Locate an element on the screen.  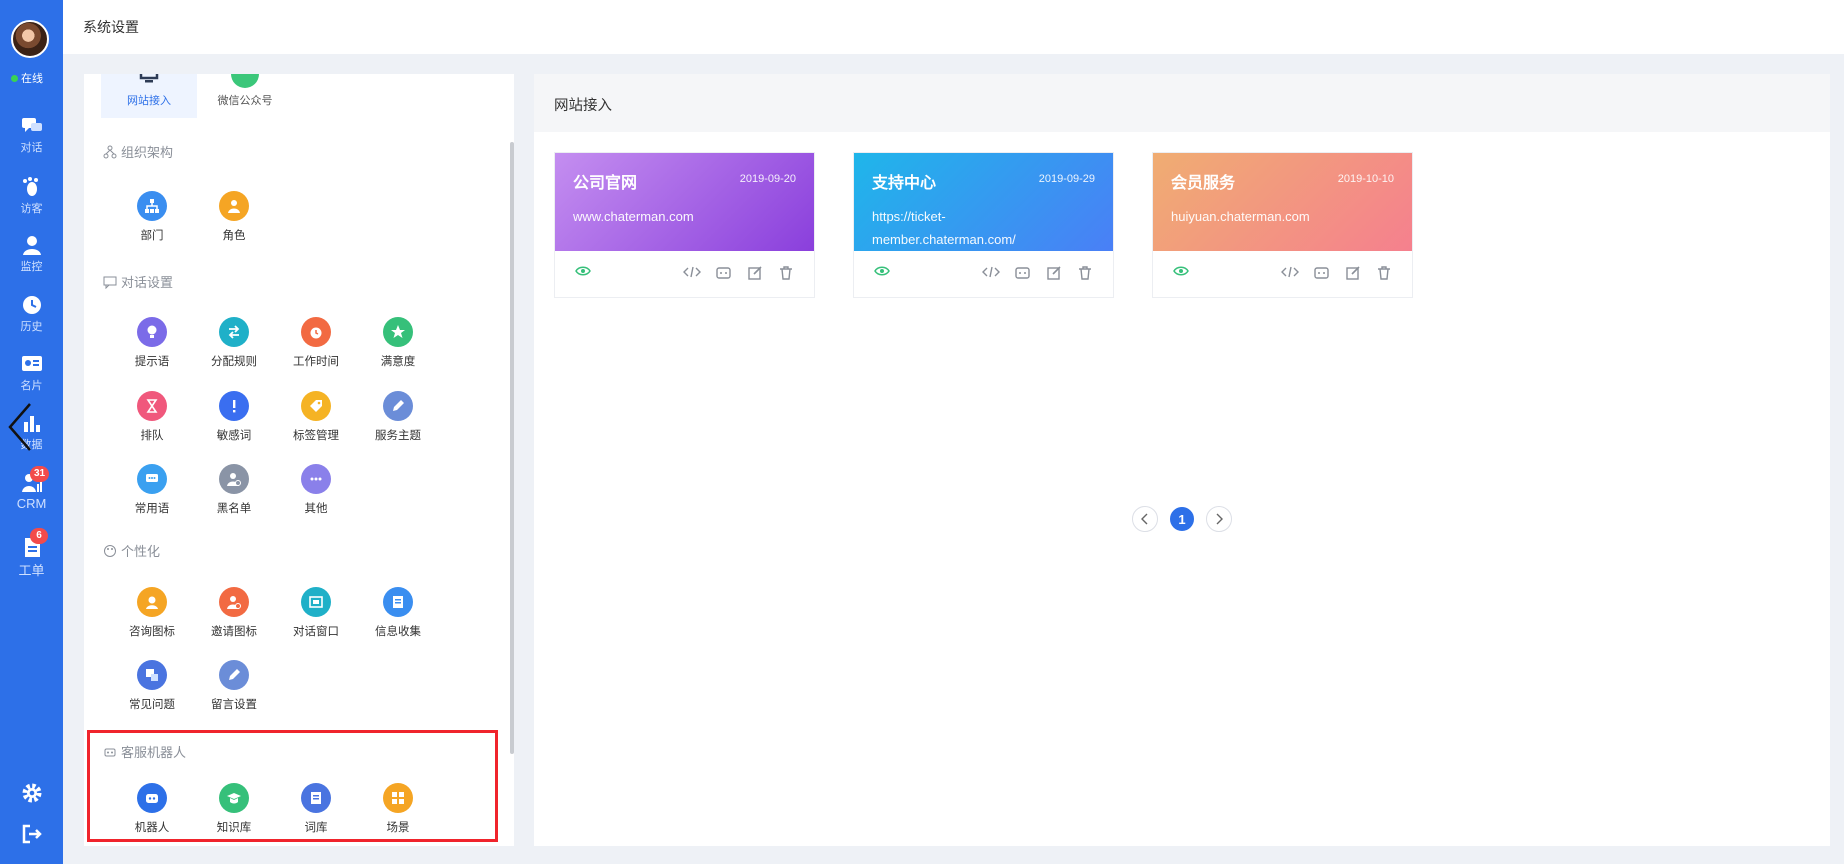
site-card-banner: 会员服务 2019-10-10 huiyuan.chaterman.com is located at coordinates (1282, 202).